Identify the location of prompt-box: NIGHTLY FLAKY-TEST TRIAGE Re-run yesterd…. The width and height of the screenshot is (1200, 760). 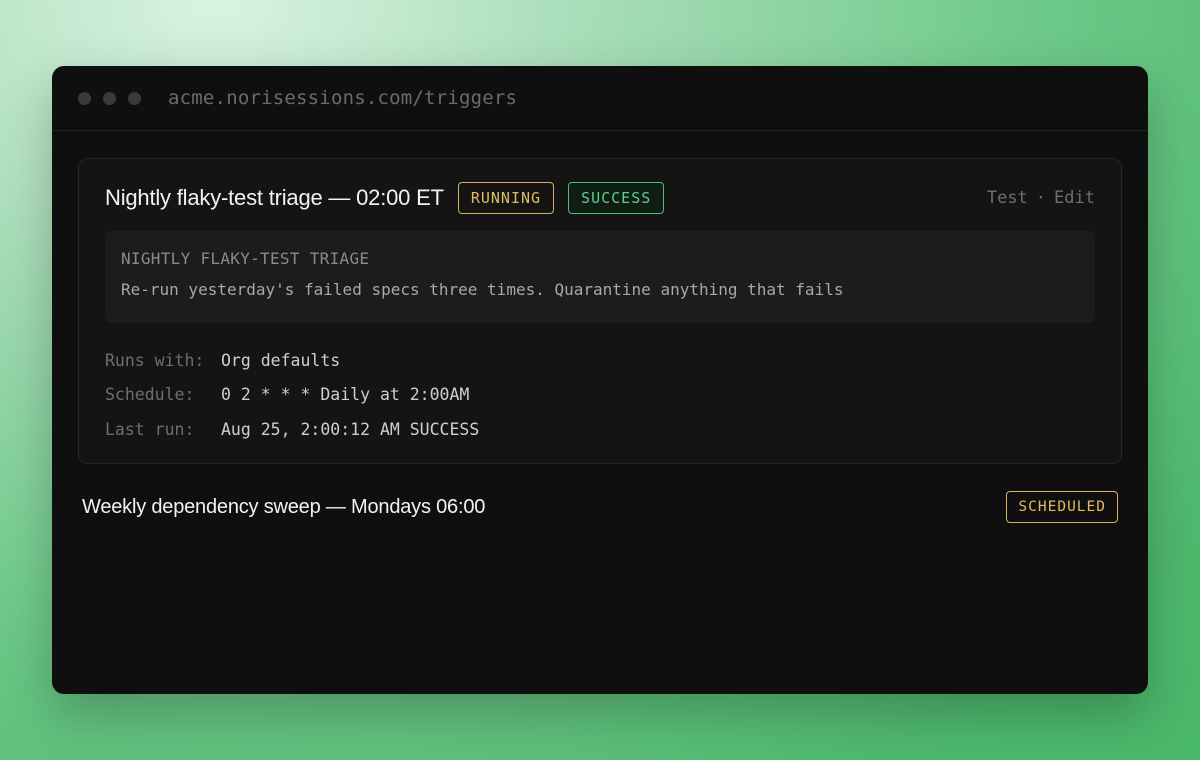
(600, 277).